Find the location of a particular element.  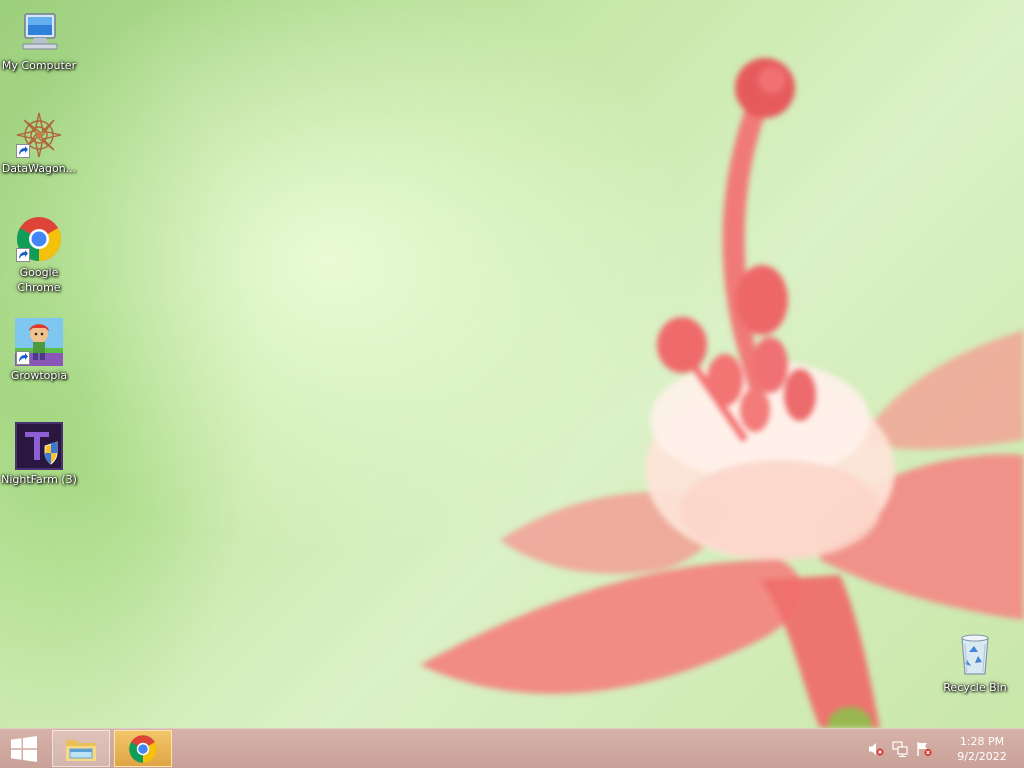

datawagon-icon is located at coordinates (39, 135).